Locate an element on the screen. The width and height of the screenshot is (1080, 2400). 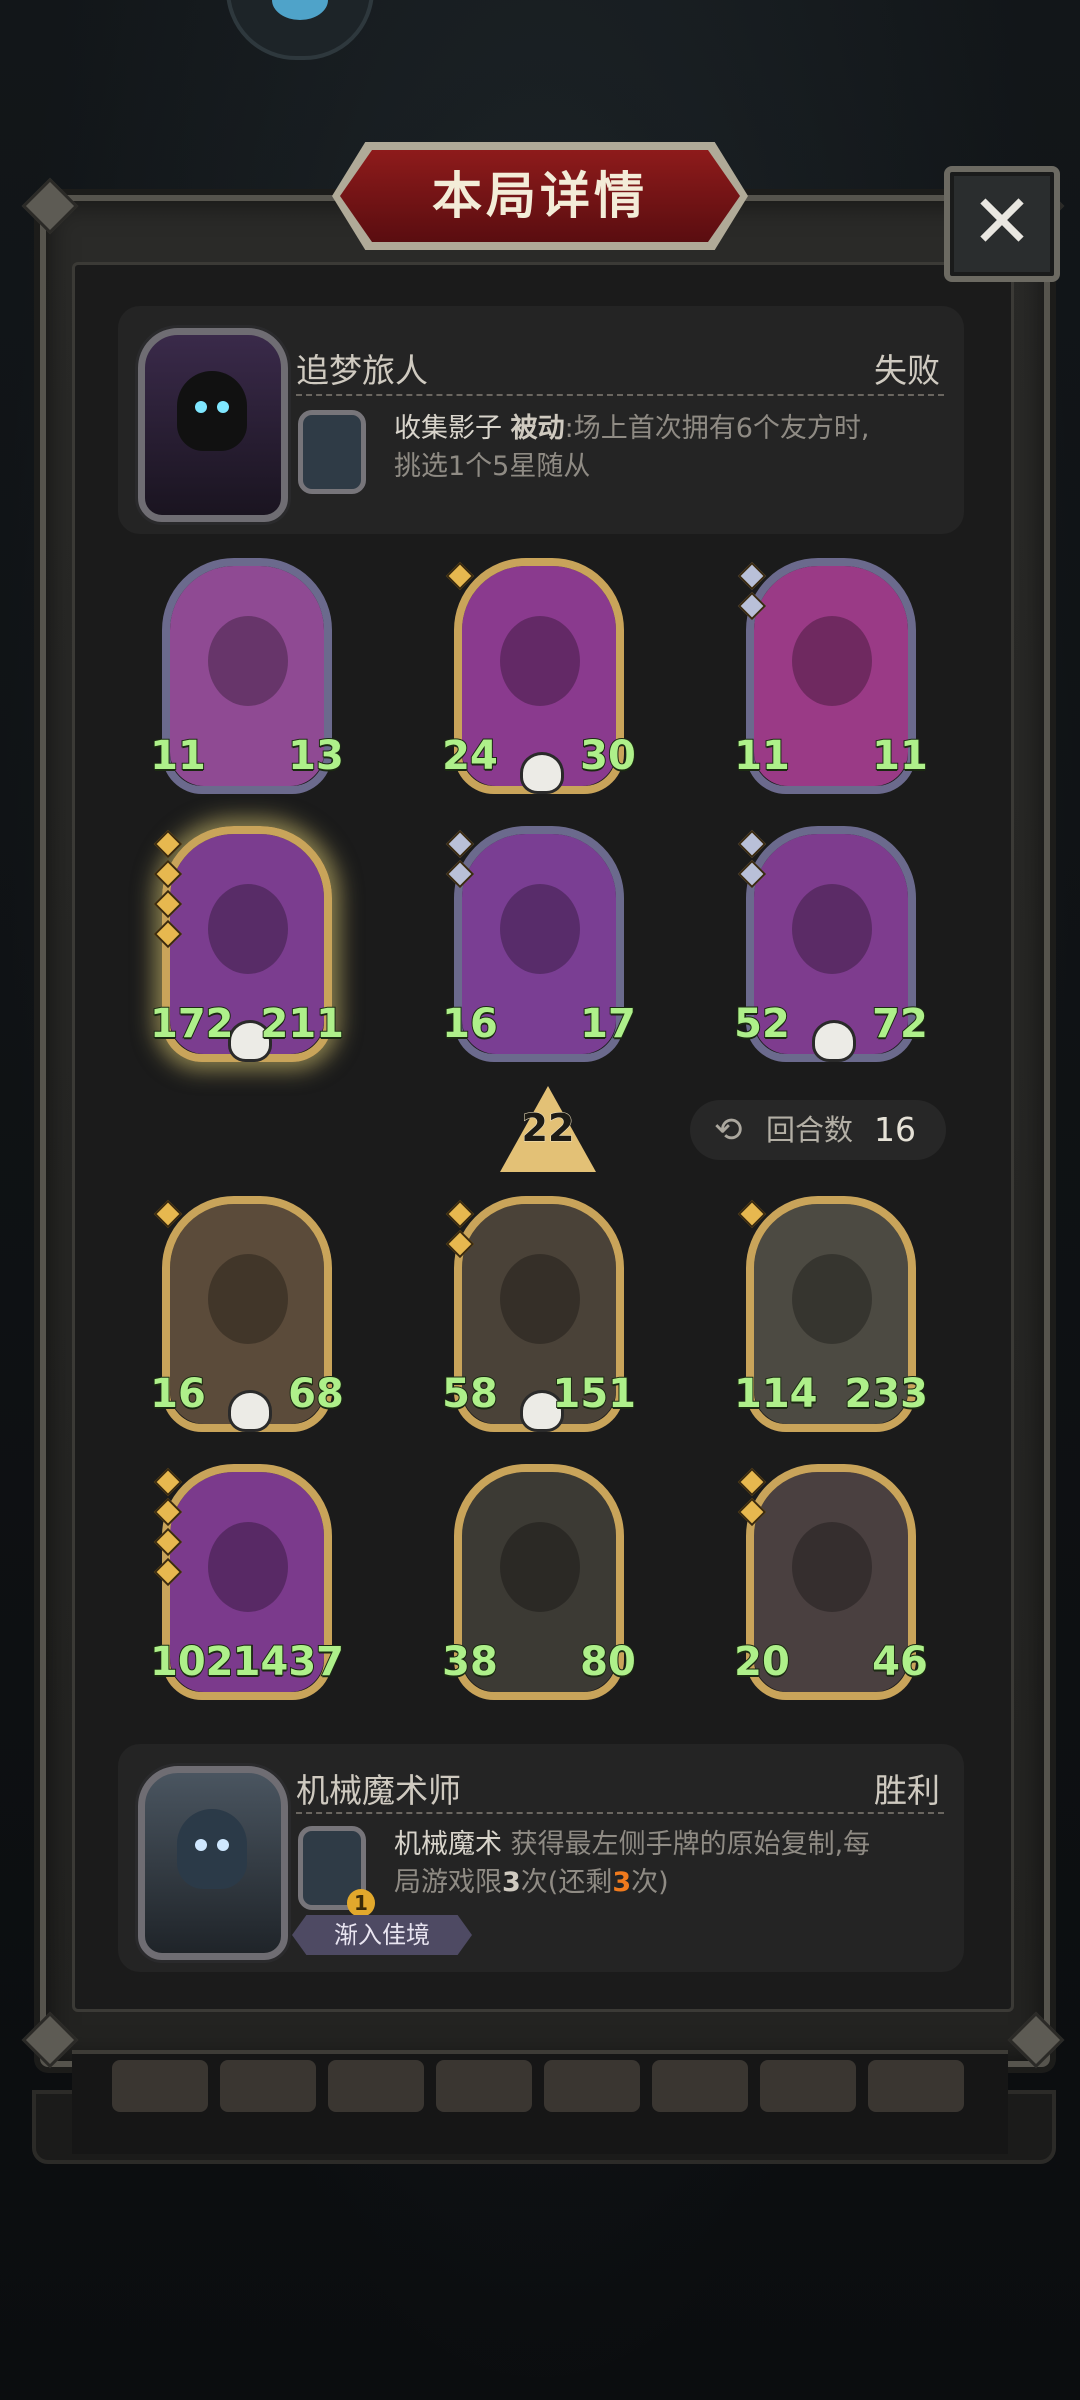
hp-text: 211 is located at coordinates (302, 1024).